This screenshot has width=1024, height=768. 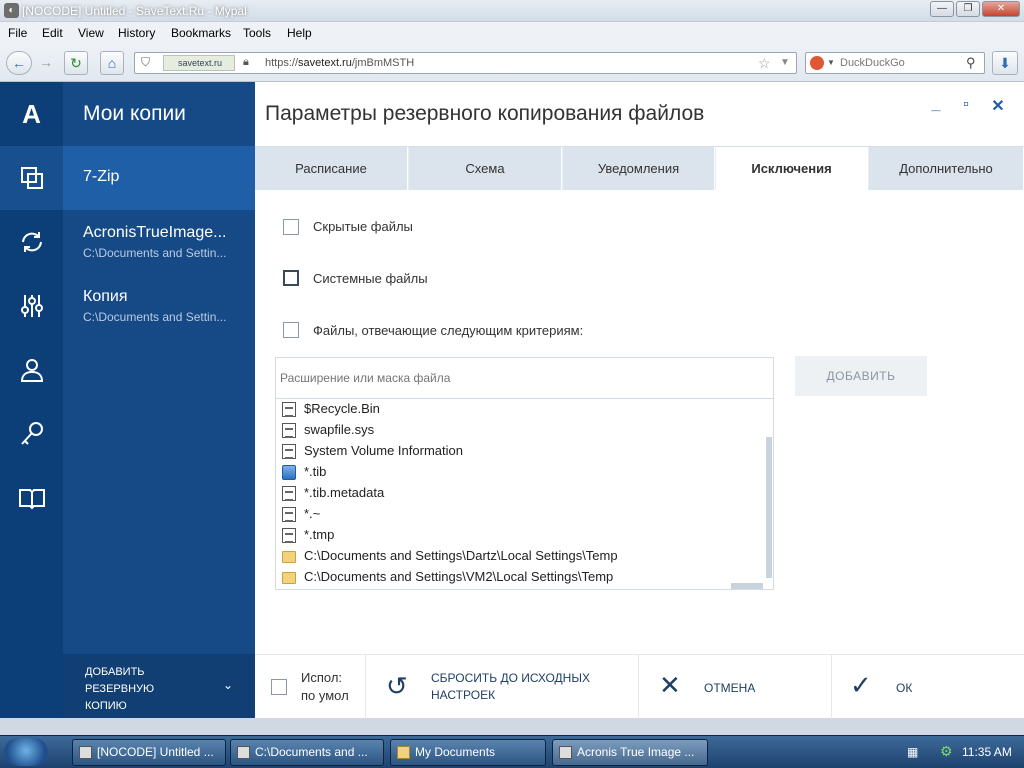 I want to click on reset-defaults-button: ↺ СБРОСИТЬ ДО ИСХОДНЫХ НАСТРОЕК, so click(x=501, y=687).